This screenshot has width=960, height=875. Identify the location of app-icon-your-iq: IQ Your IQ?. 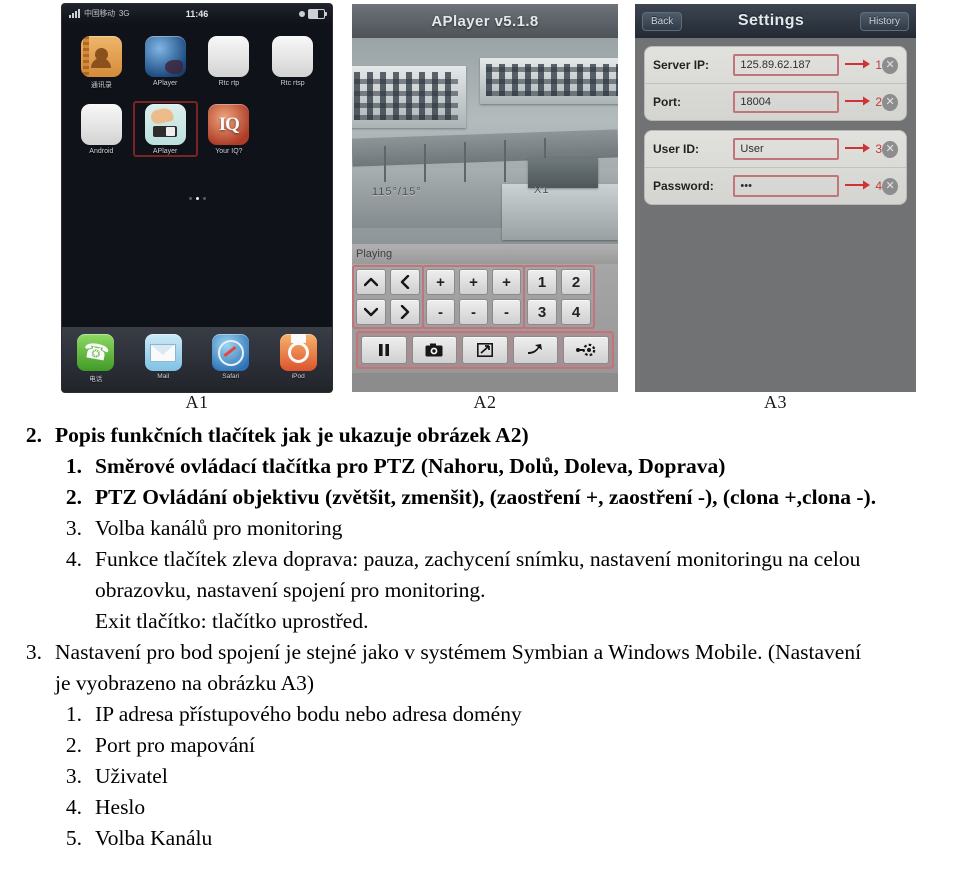
(229, 129).